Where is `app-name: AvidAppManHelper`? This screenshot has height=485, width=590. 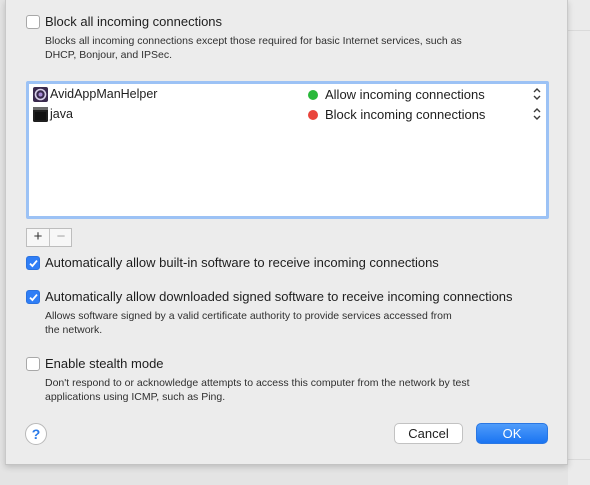 app-name: AvidAppManHelper is located at coordinates (104, 94).